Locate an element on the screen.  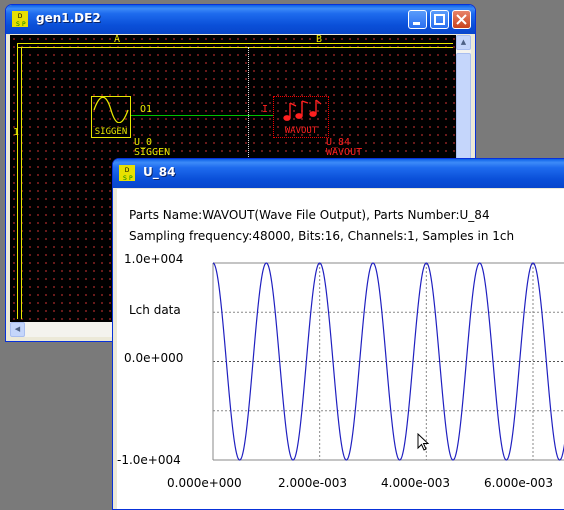
column-label-a: A is located at coordinates (117, 39).